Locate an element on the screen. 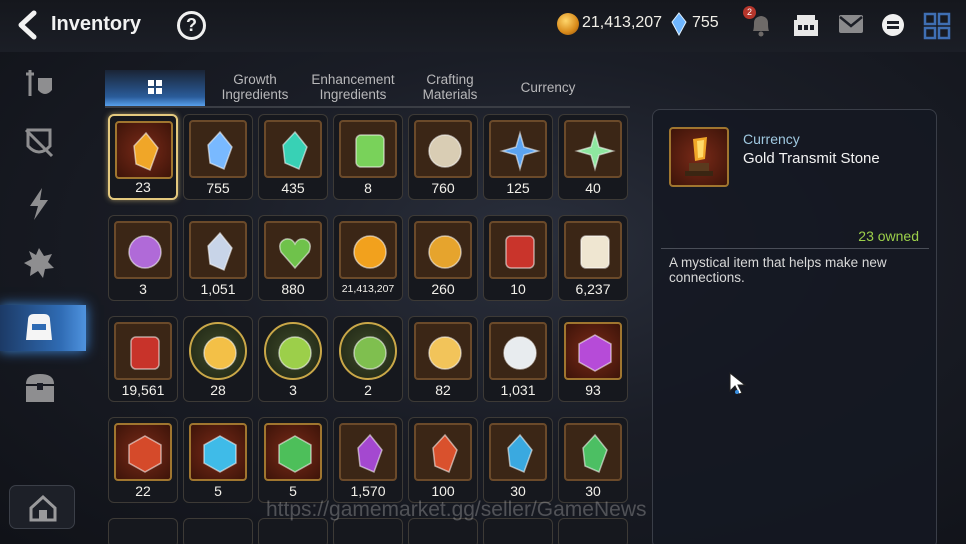 The image size is (966, 544). item-count: 22 is located at coordinates (143, 491).